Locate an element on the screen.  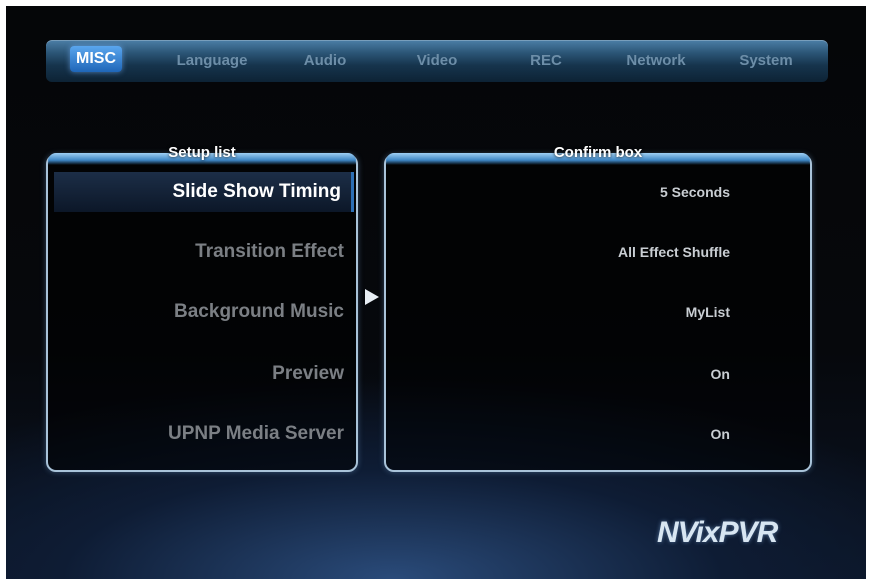
confirm-value-background-music: MyList is located at coordinates (708, 312).